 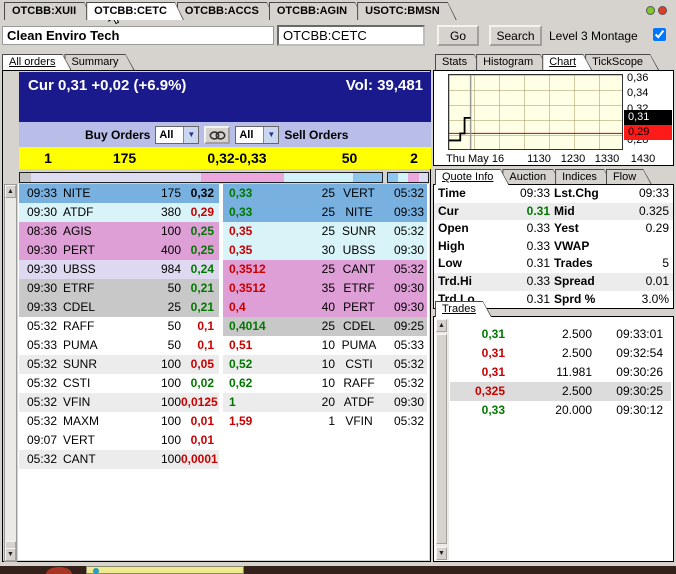 What do you see at coordinates (359, 288) in the screenshot?
I see `order-mmid-cell: ETRF` at bounding box center [359, 288].